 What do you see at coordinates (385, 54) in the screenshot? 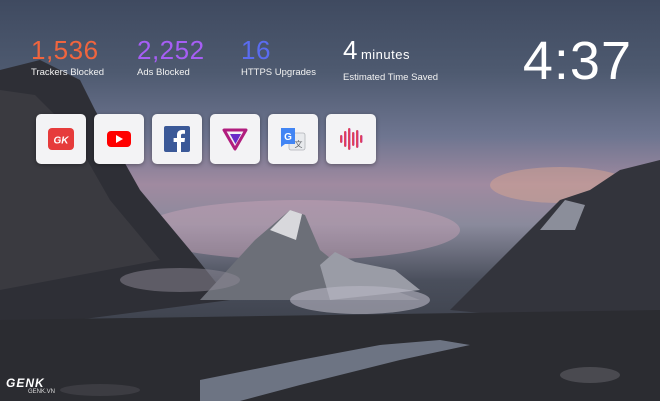
I see `time-saved-unit: minutes` at bounding box center [385, 54].